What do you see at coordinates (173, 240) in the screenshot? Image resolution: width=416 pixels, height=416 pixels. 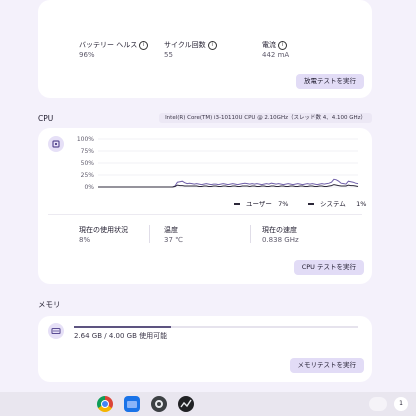 I see `temperature-value: 37 ℃` at bounding box center [173, 240].